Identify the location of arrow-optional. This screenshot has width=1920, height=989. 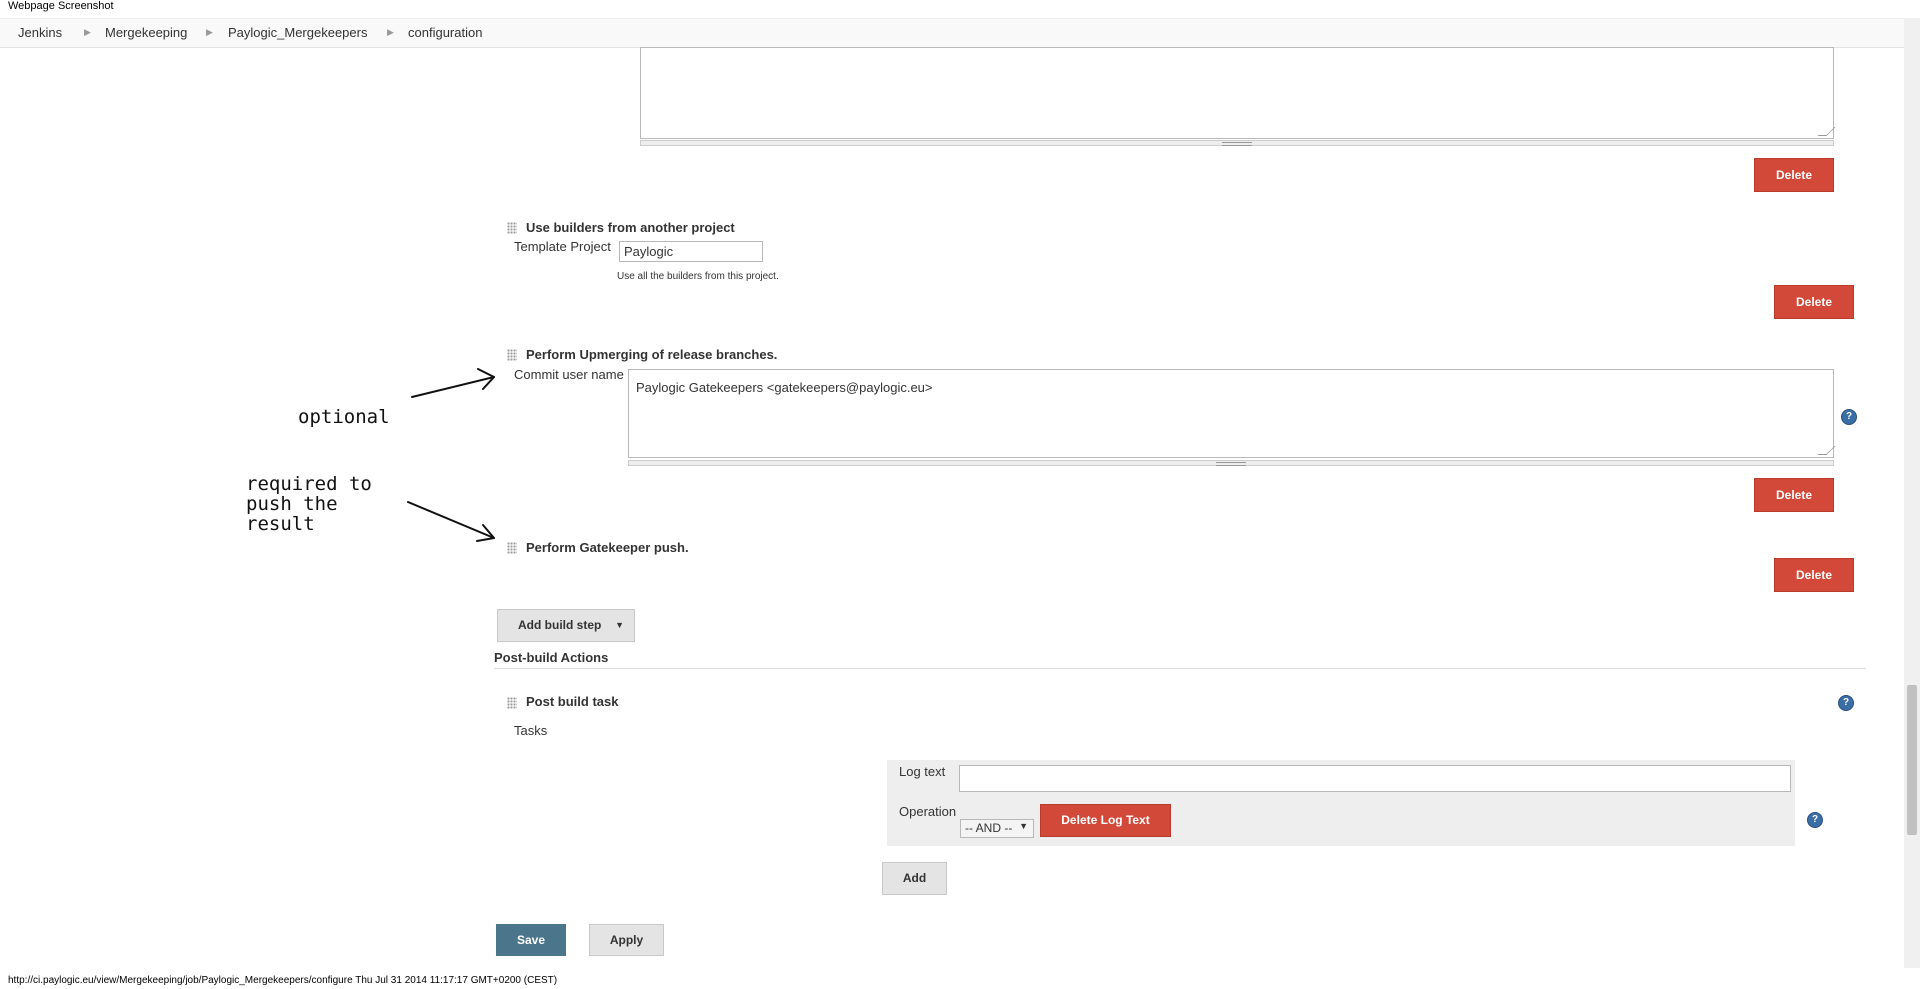
(453, 387).